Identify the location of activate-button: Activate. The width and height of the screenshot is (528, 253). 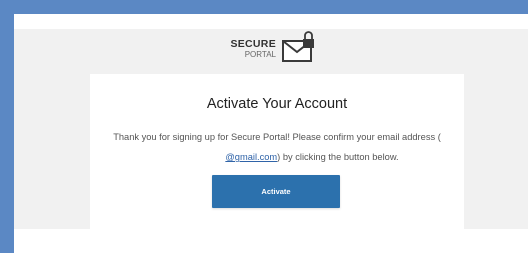
(276, 191).